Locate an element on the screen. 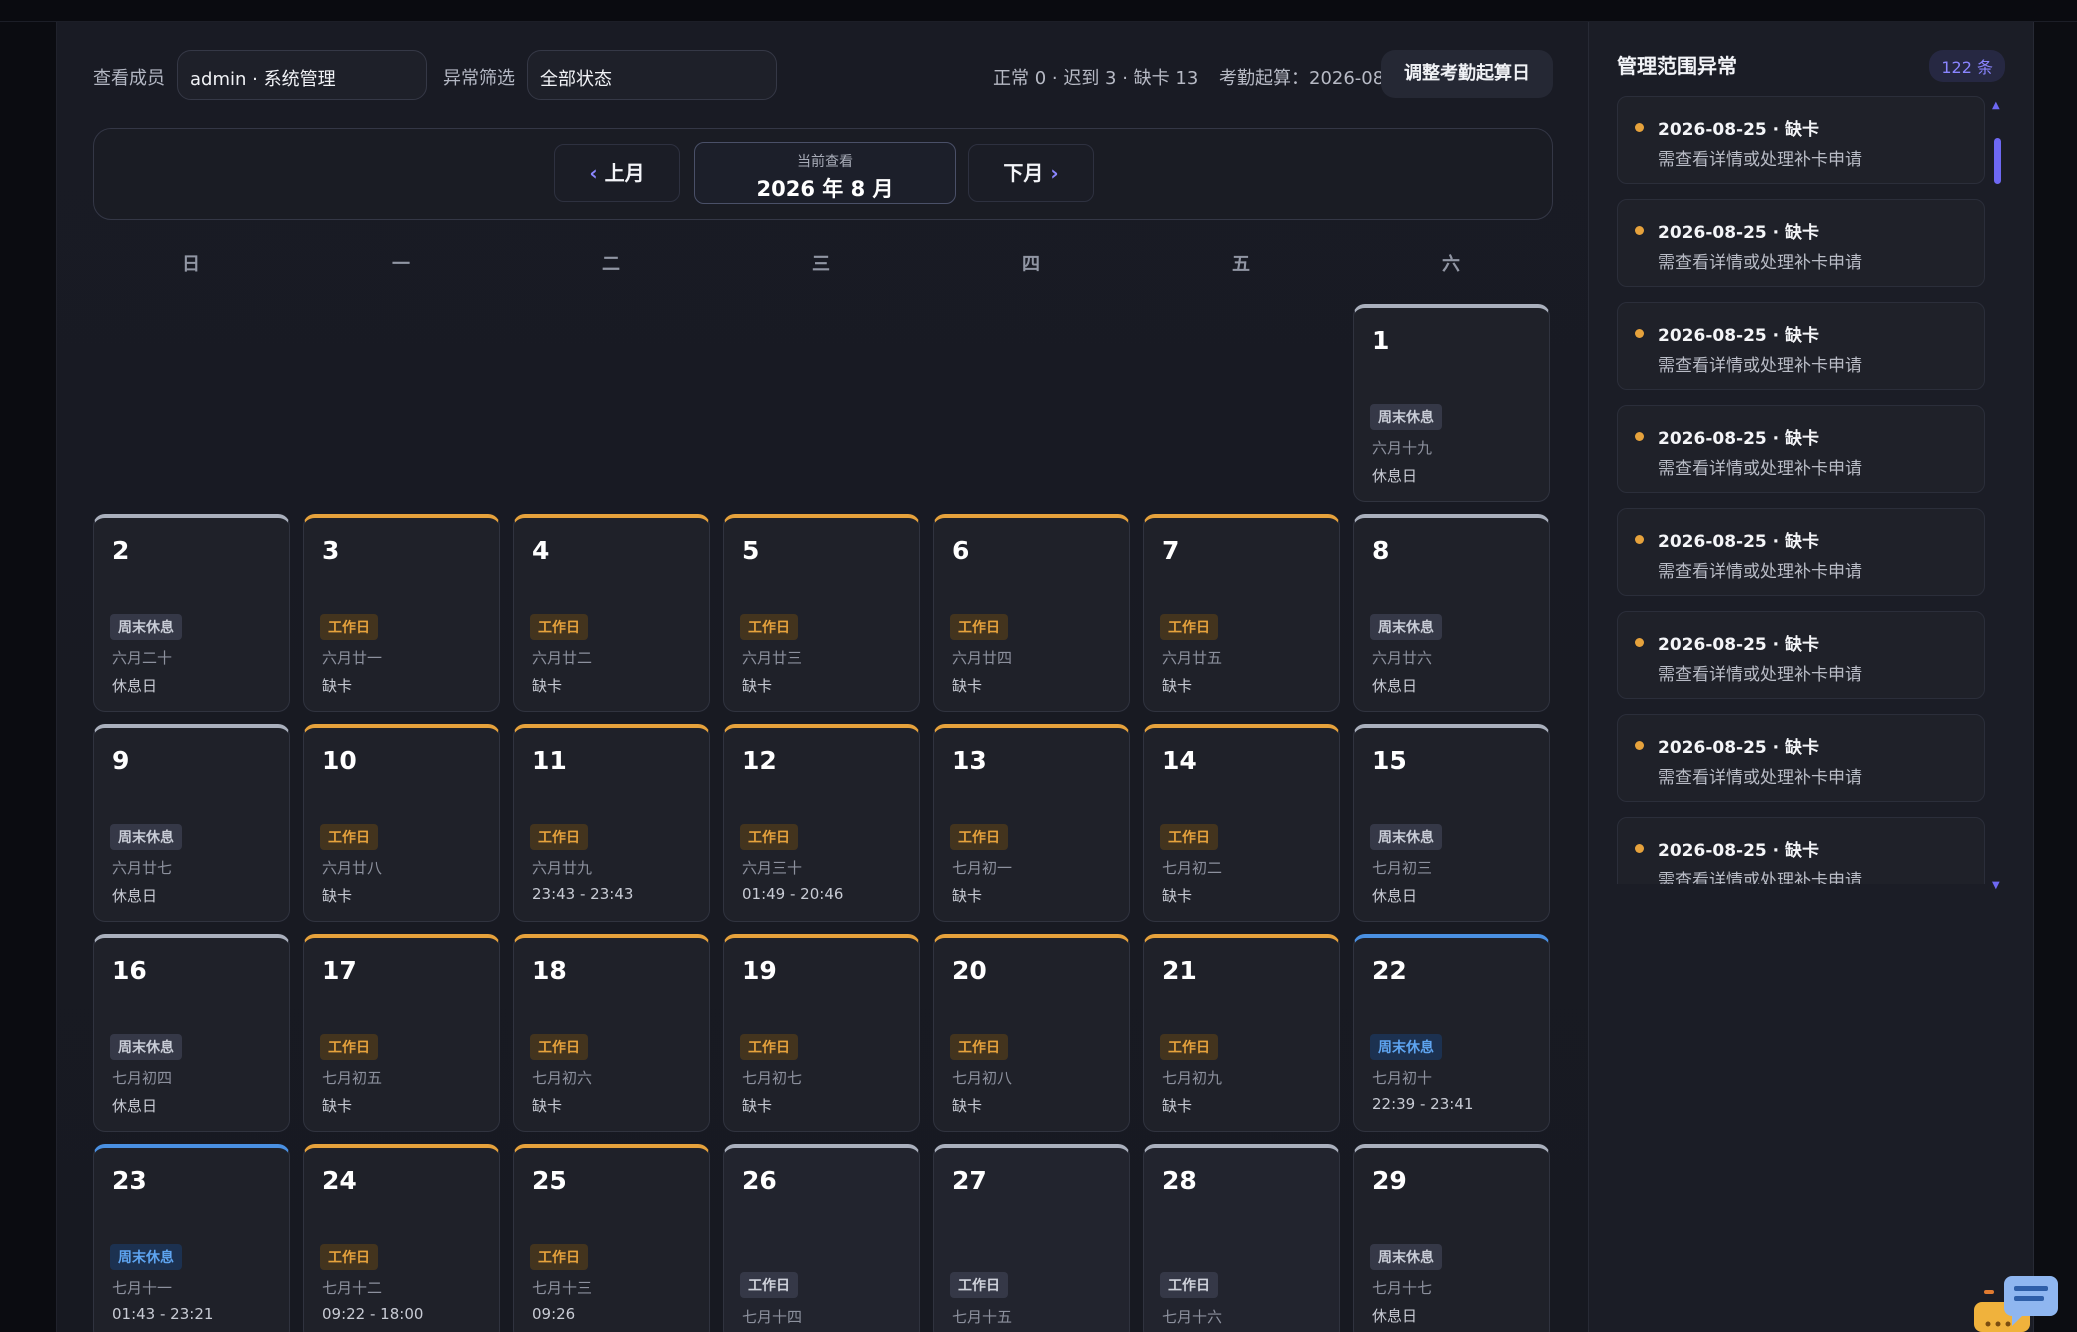 The image size is (2077, 1332). calendar-day-cell: 21 工作日 七月初九 缺卡 is located at coordinates (1241, 1033).